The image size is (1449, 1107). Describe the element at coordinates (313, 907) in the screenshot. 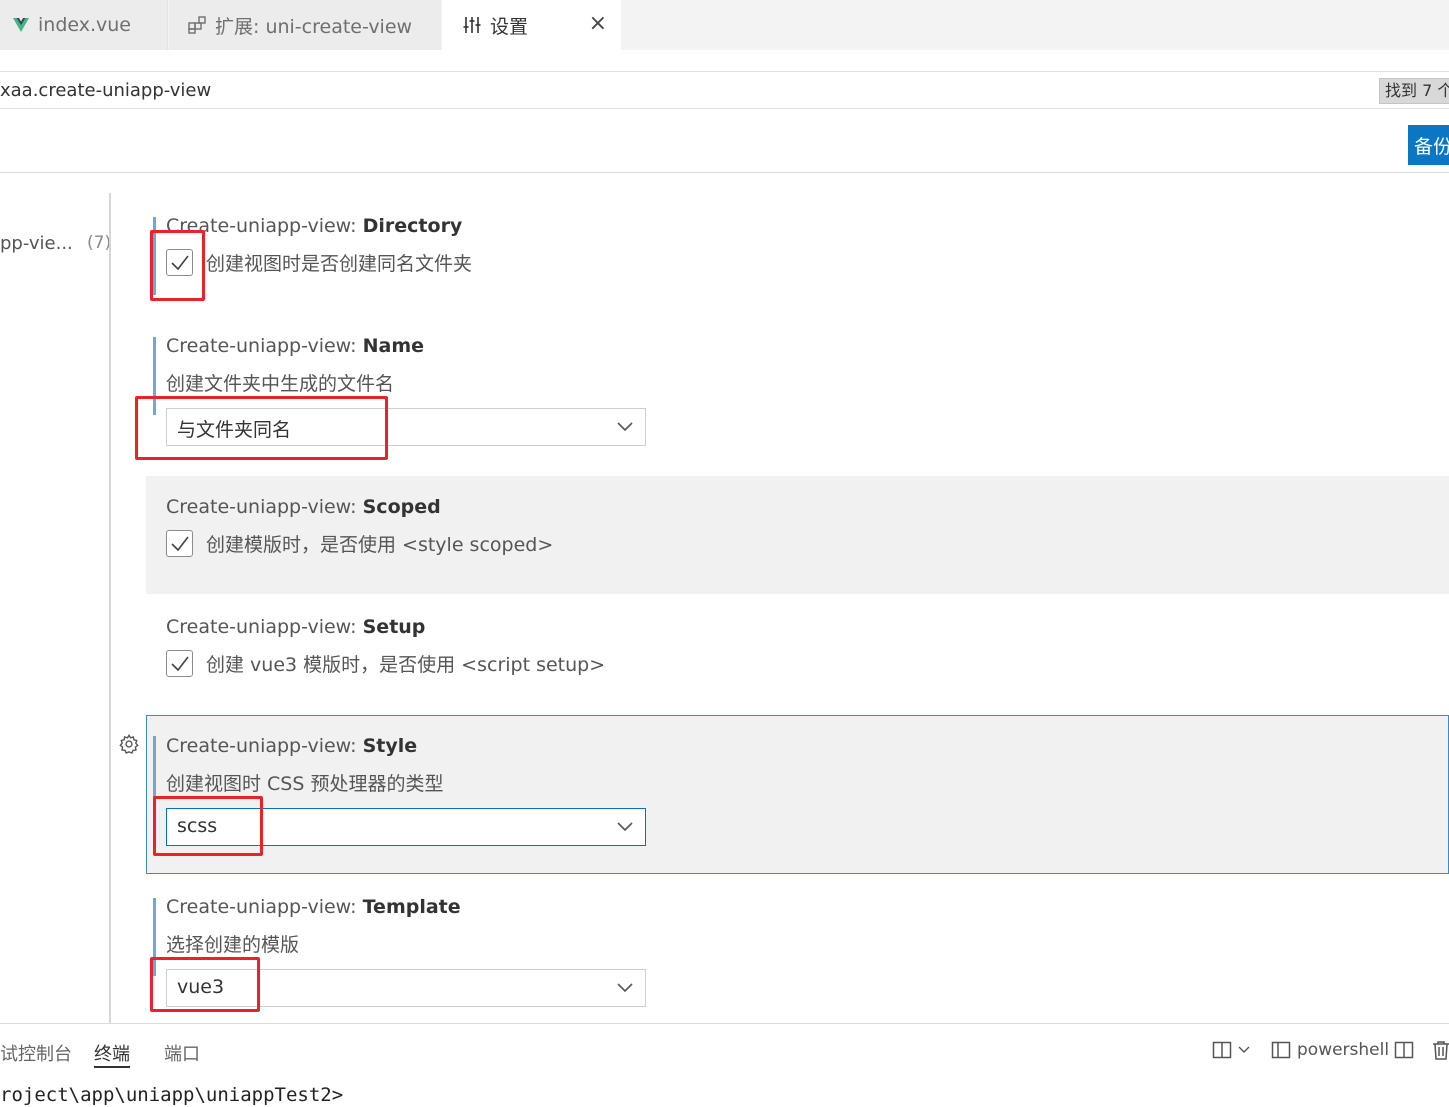

I see `setting-title: Create-uniapp-view: Template` at that location.